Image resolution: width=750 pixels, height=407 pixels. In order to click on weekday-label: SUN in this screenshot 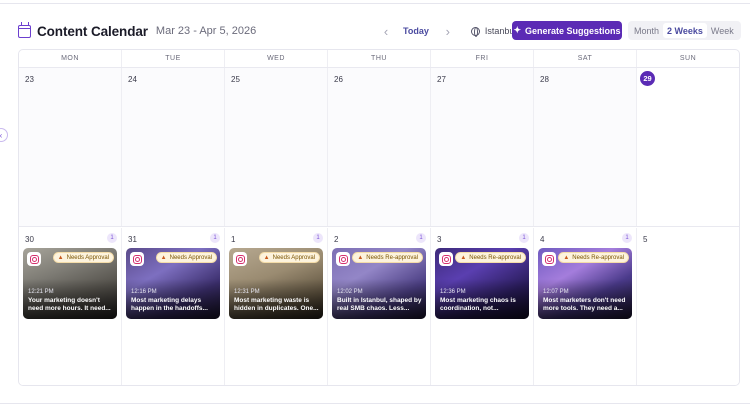, I will do `click(688, 58)`.